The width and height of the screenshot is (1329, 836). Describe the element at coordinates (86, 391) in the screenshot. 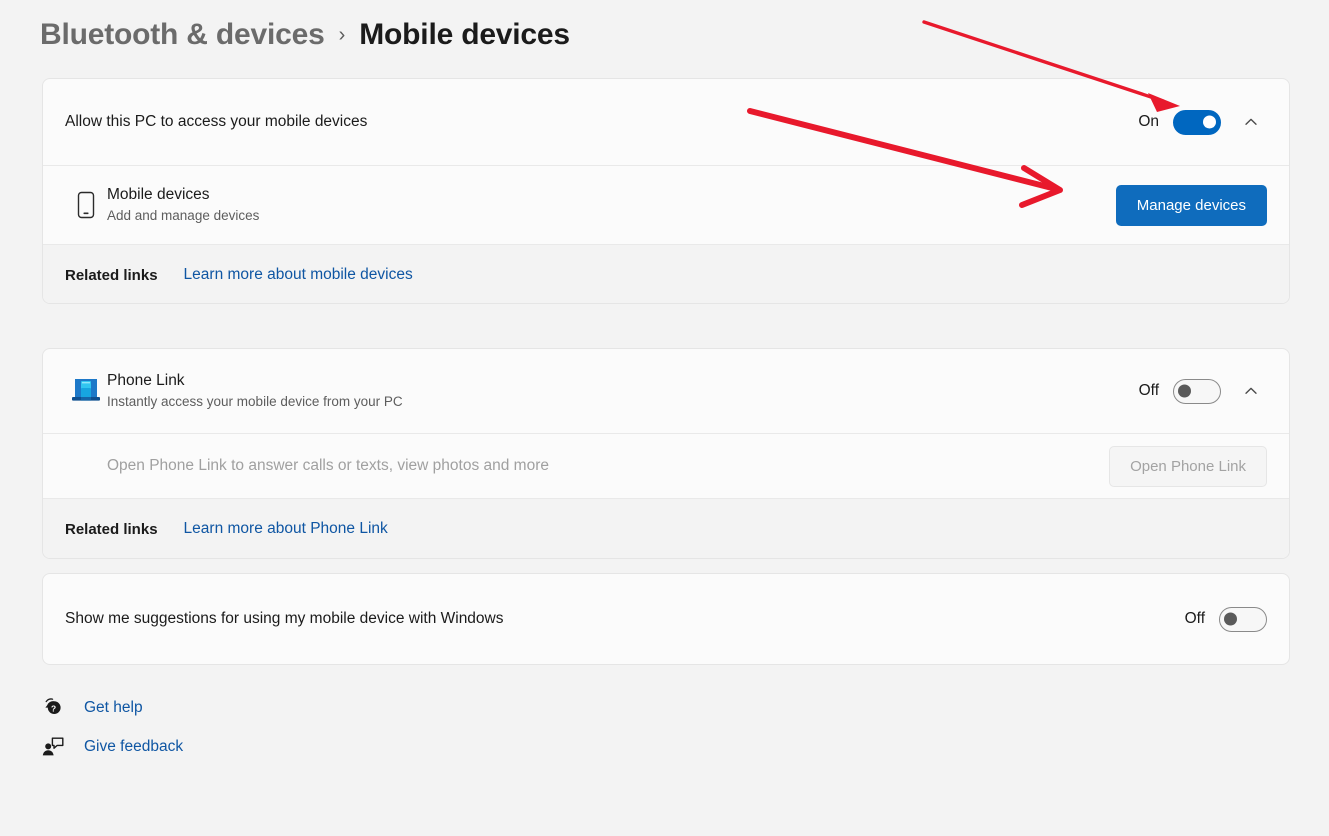

I see `phone-link-app-icon` at that location.